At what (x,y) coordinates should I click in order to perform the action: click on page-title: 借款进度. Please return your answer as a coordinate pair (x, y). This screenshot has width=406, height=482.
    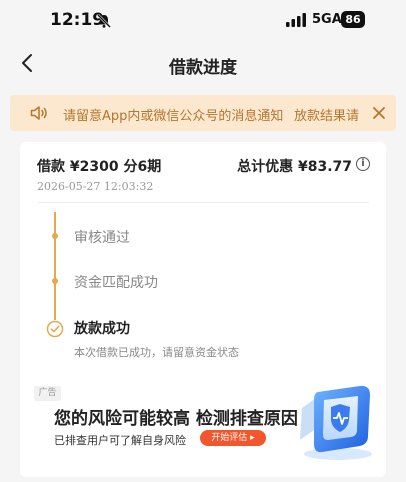
    Looking at the image, I should click on (203, 68).